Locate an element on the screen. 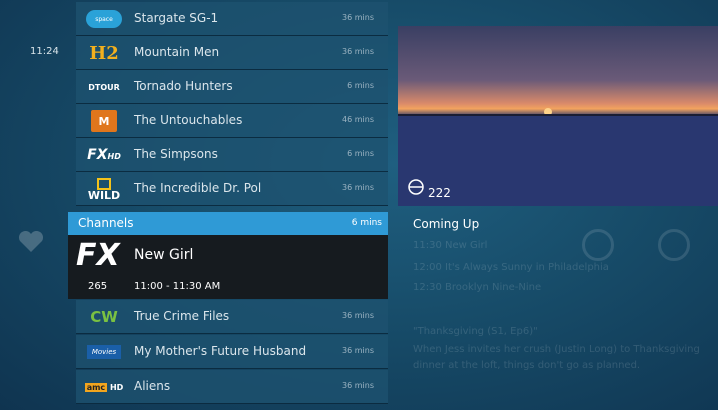  left-gutter: 11:24 is located at coordinates (38, 205).